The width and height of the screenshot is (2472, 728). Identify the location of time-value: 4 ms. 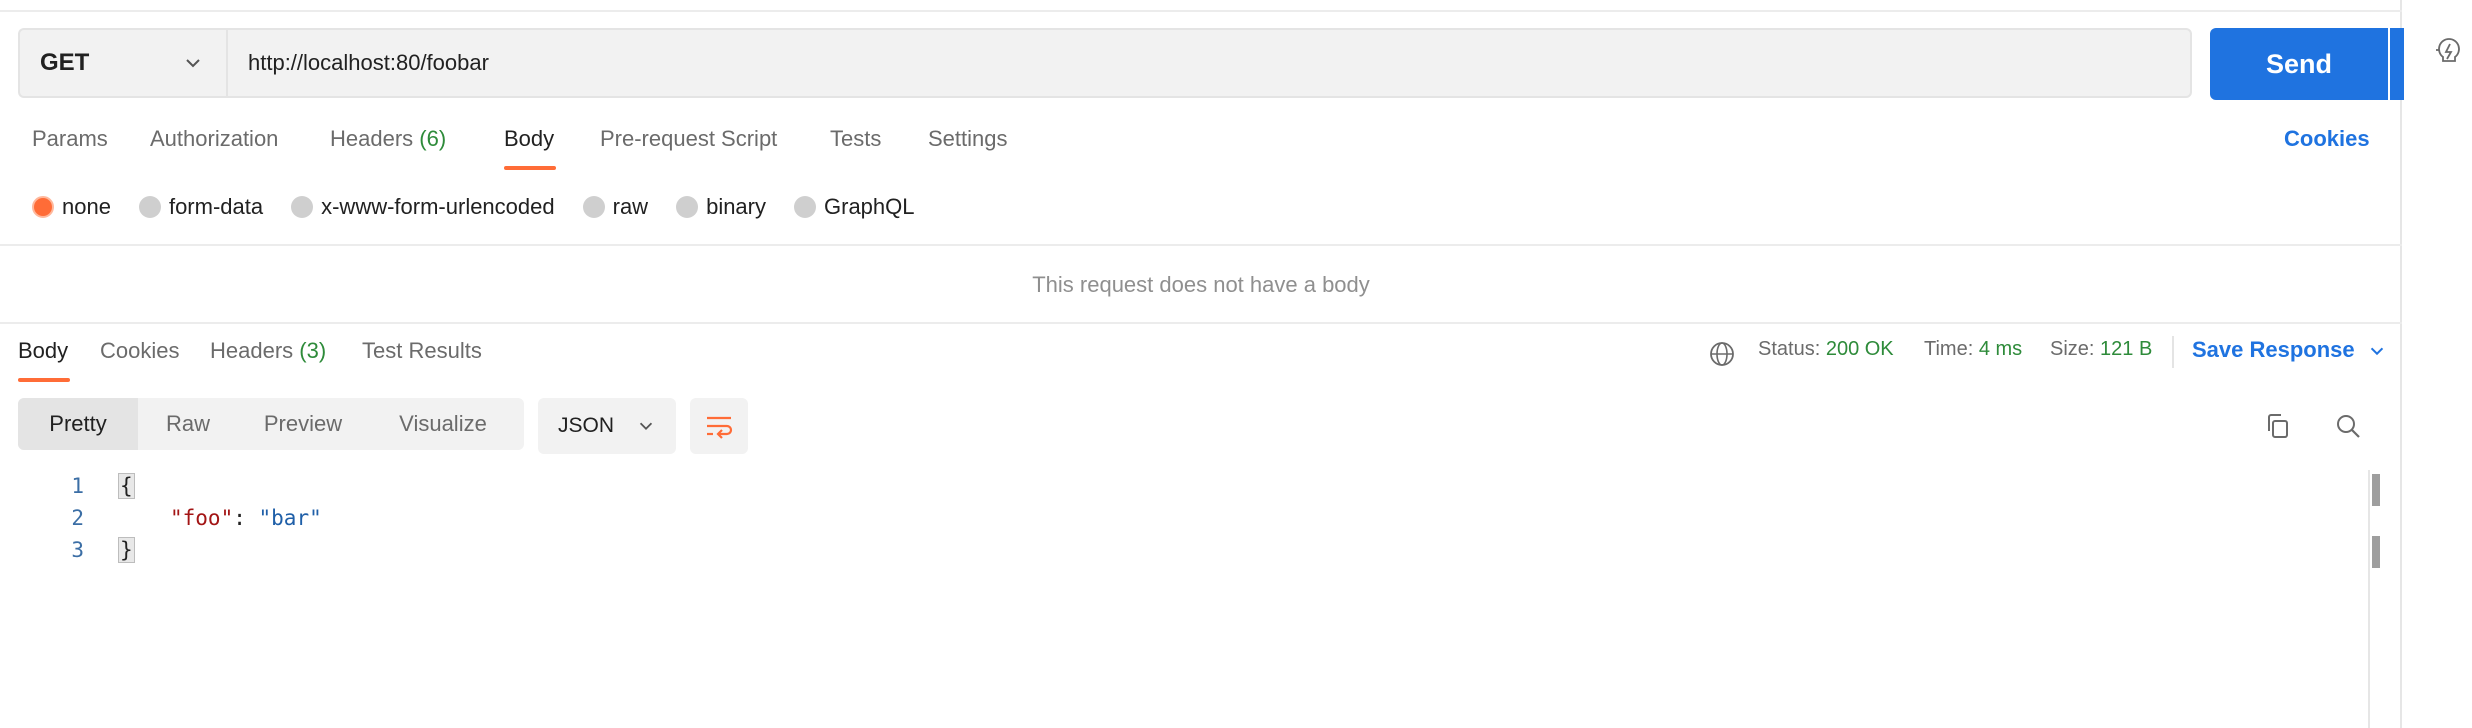
(2000, 349).